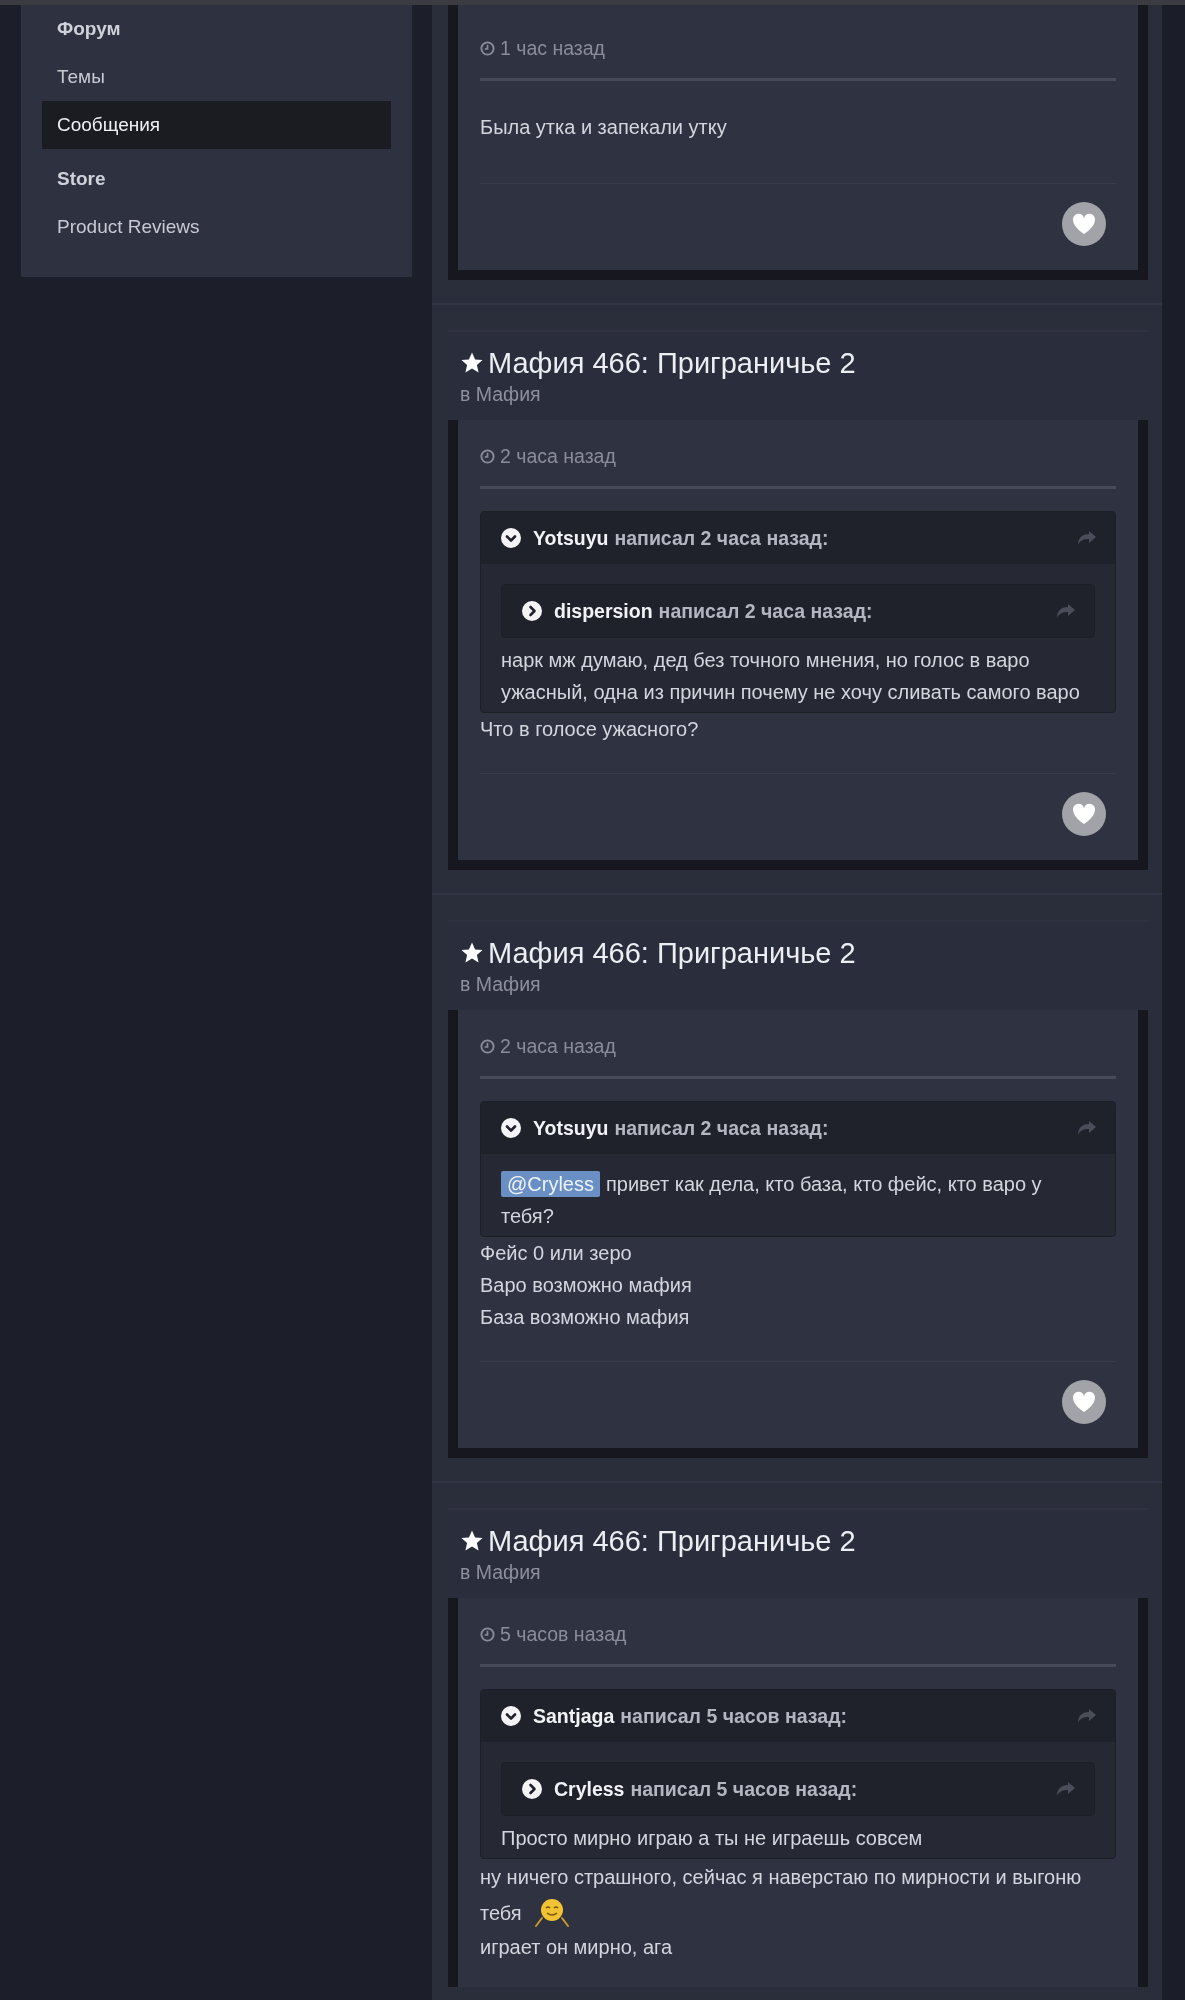 The width and height of the screenshot is (1185, 2000). I want to click on quote-text: Просто мирно играю а ты не играешь совсем, so click(712, 1838).